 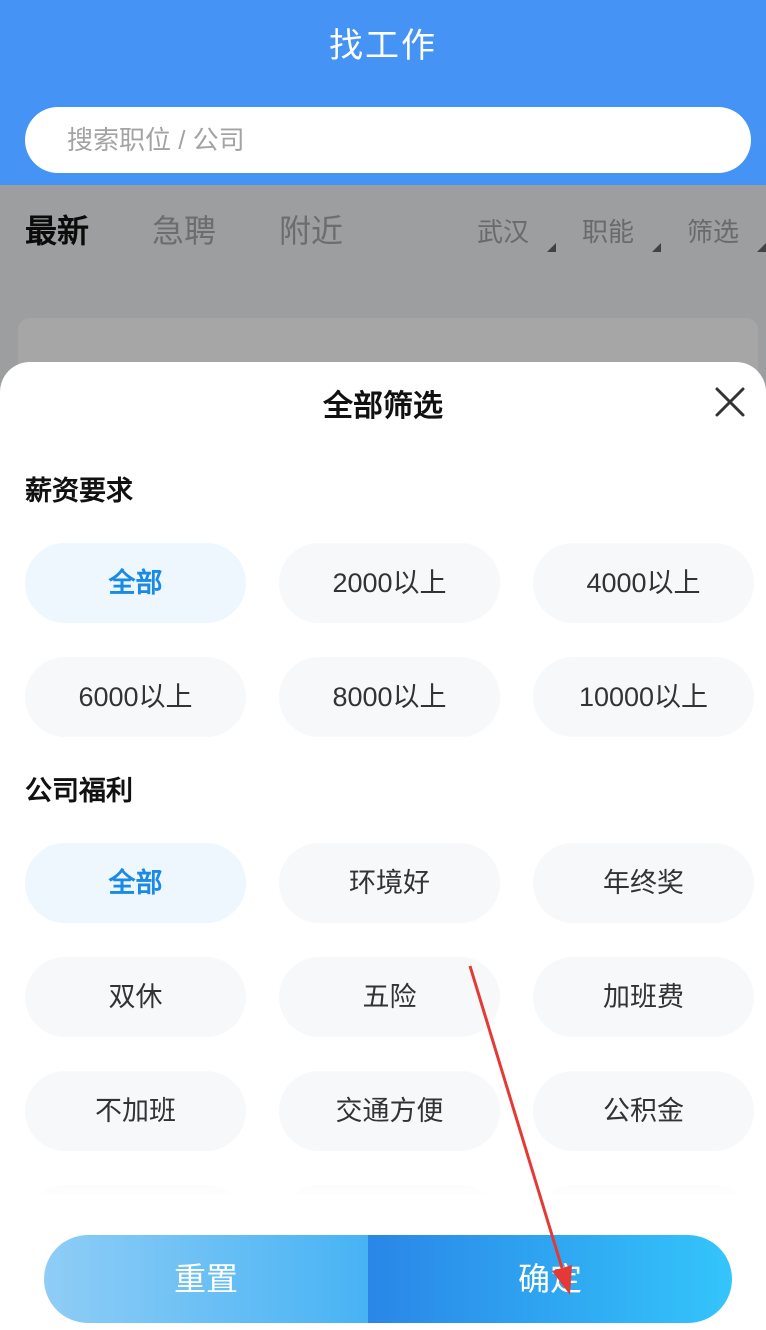 What do you see at coordinates (389, 883) in the screenshot?
I see `benefit-option: 环境好` at bounding box center [389, 883].